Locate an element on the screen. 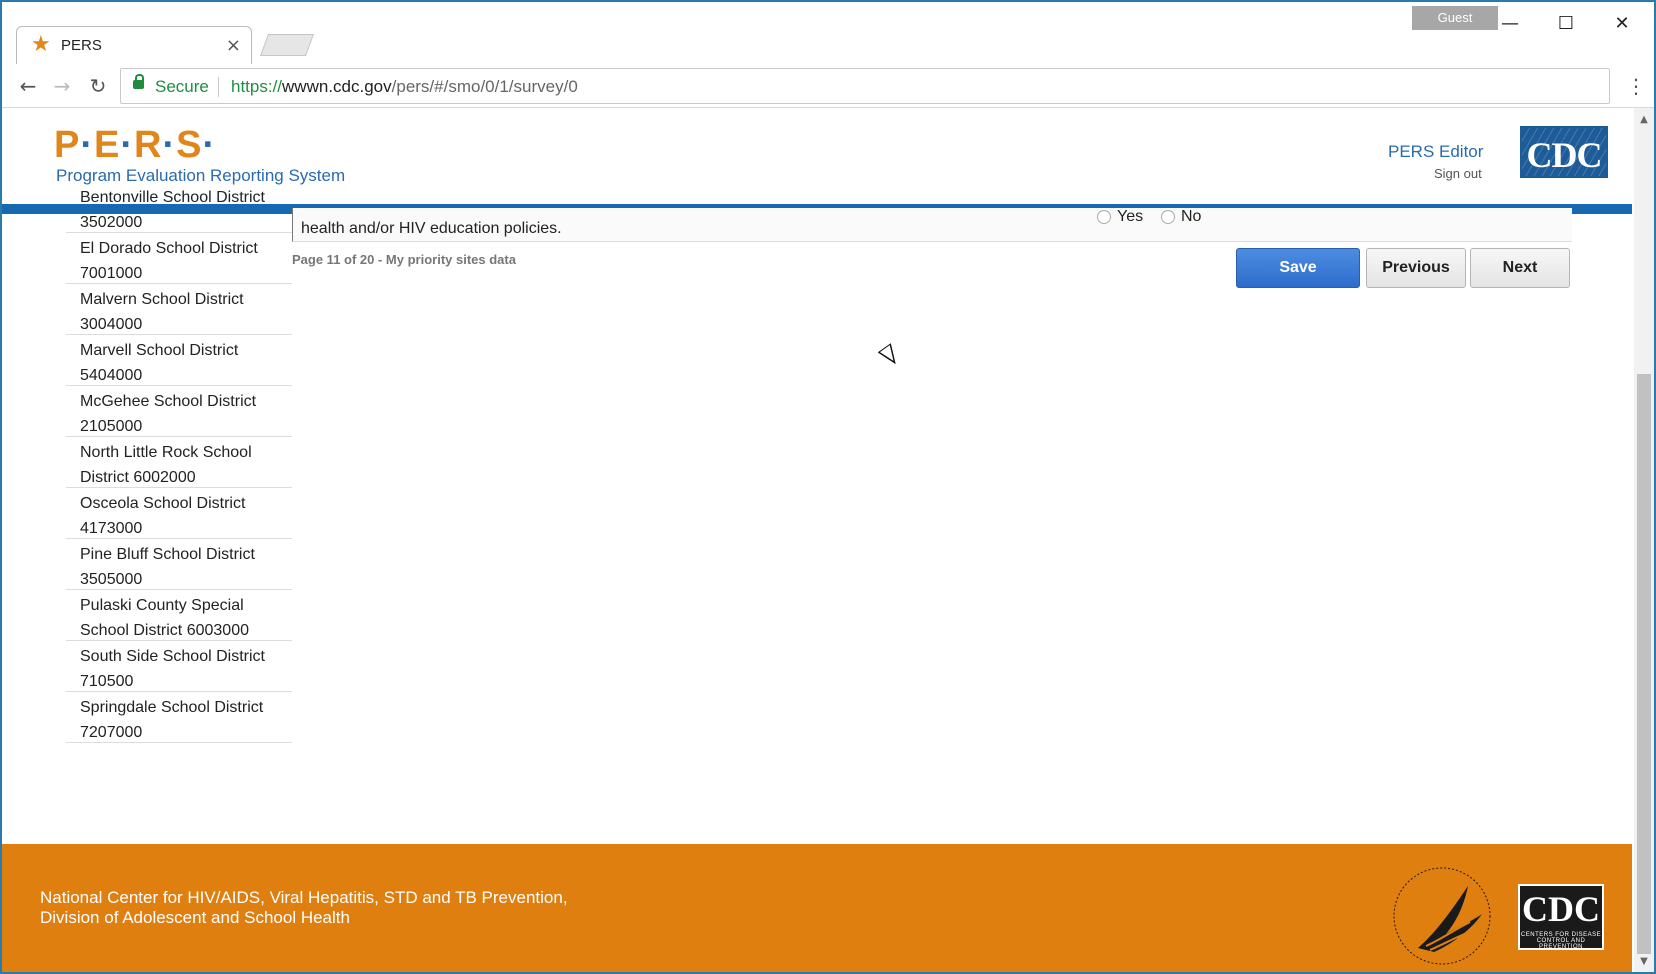 The image size is (1656, 974). sign-out-link: Sign out is located at coordinates (1458, 173).